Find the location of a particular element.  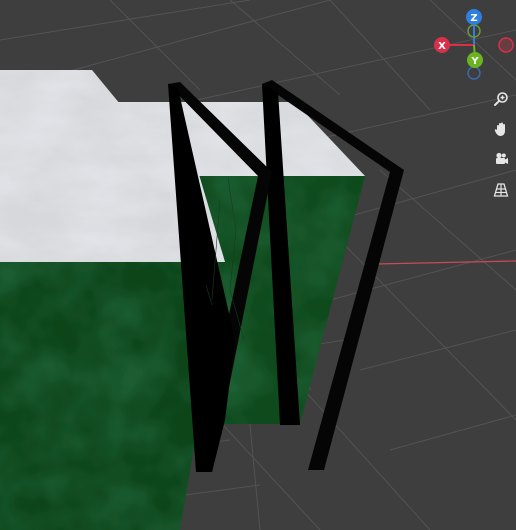

gizmo-y-label: Y is located at coordinates (474, 61).